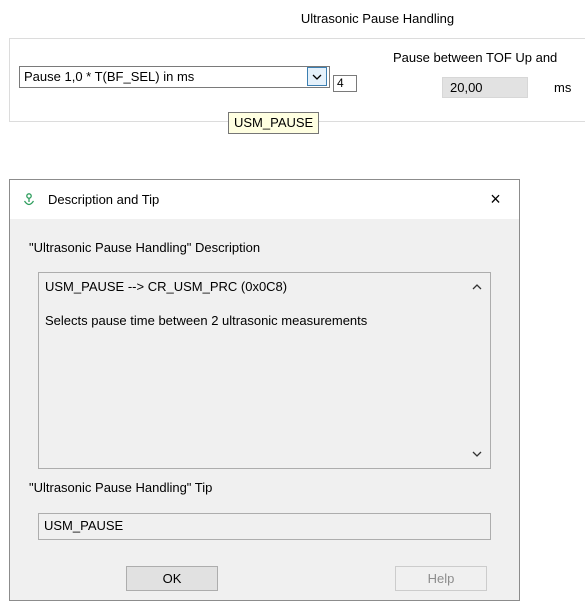  I want to click on help-button: Help, so click(441, 578).